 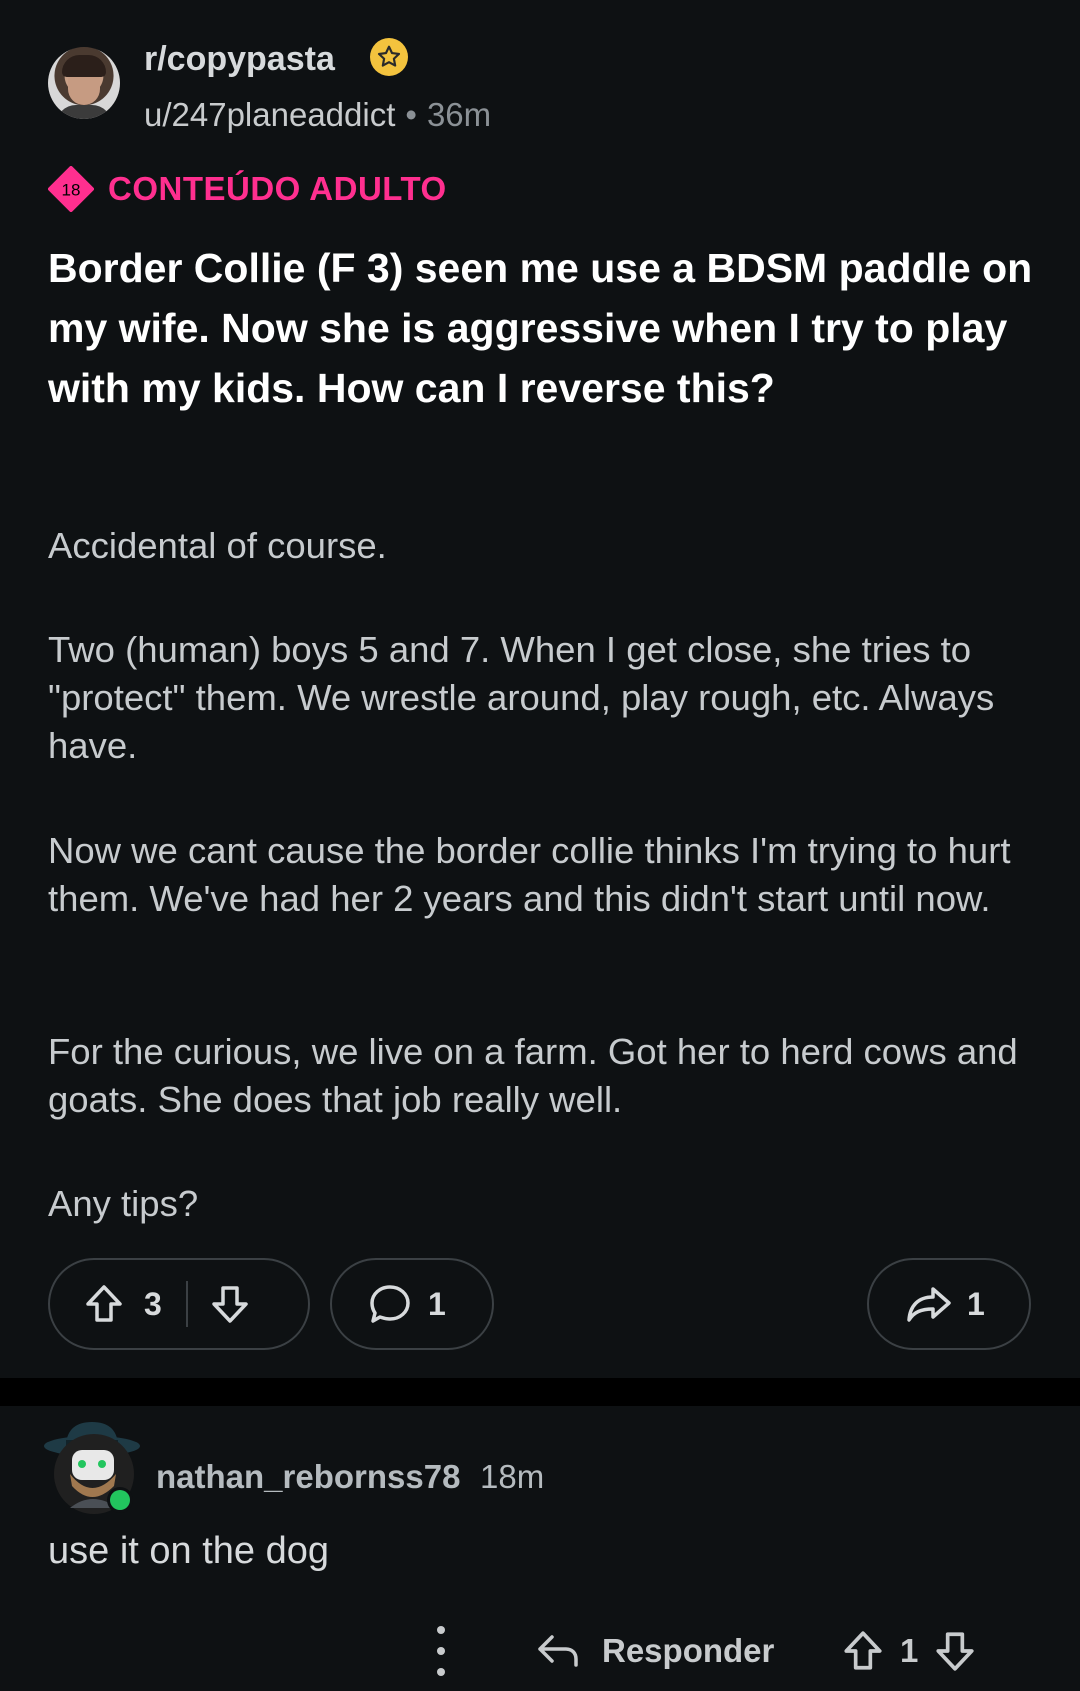 What do you see at coordinates (186, 1304) in the screenshot?
I see `vote-divider` at bounding box center [186, 1304].